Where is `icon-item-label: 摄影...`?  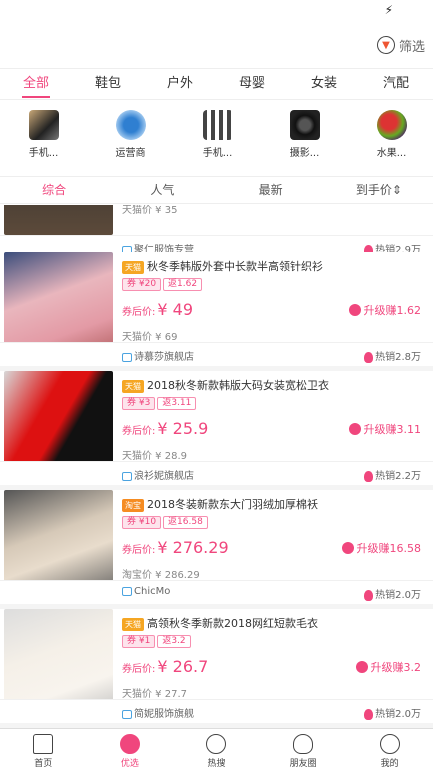
icon-item-label: 摄影... is located at coordinates (304, 153).